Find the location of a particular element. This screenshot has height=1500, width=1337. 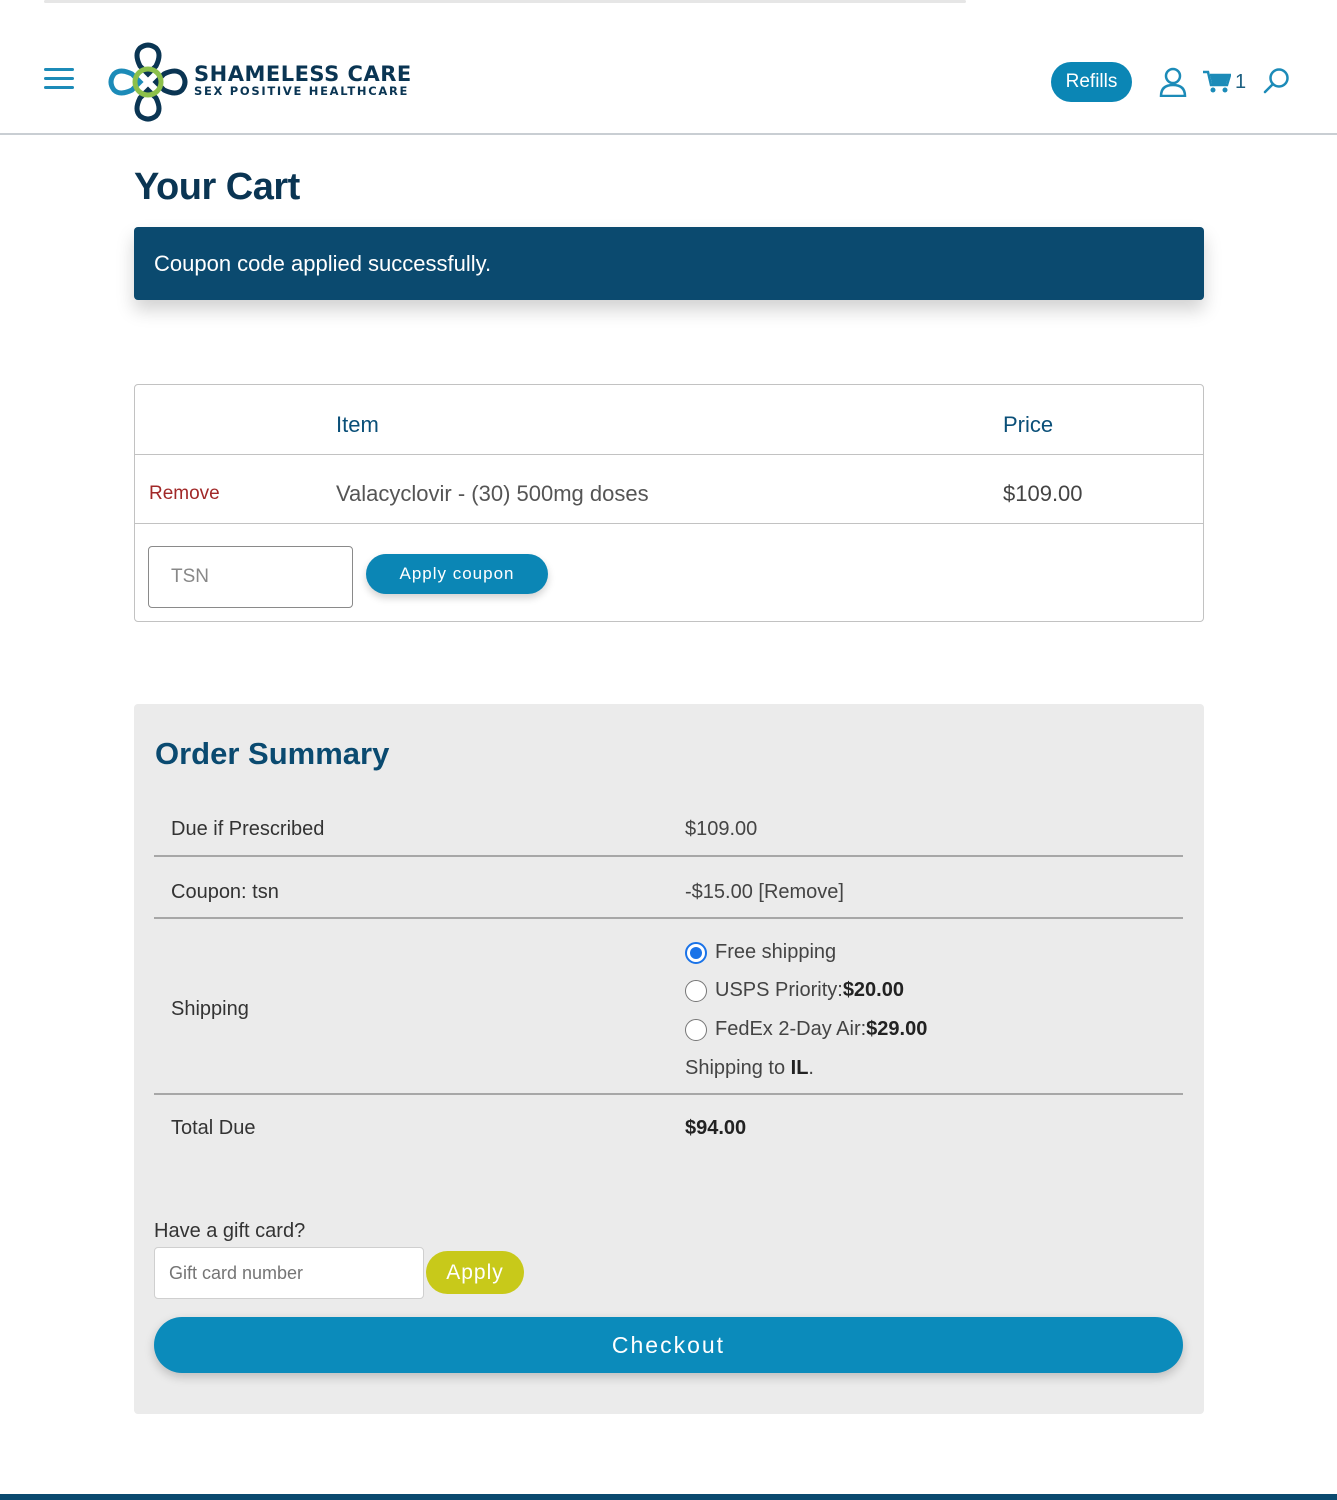

shipping-to-suffix: . is located at coordinates (811, 1068).